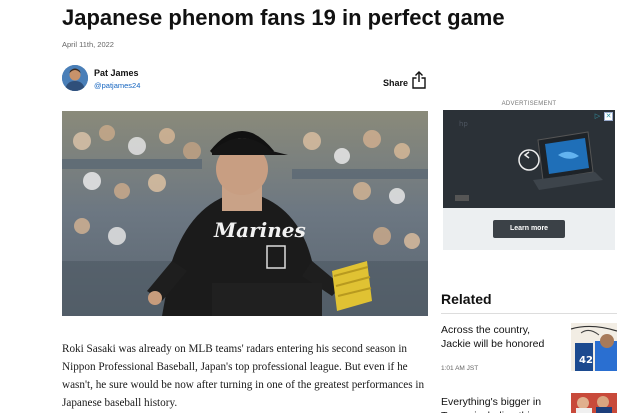 The image size is (620, 413). What do you see at coordinates (259, 230) in the screenshot?
I see `jersey-lettering: Marines` at bounding box center [259, 230].